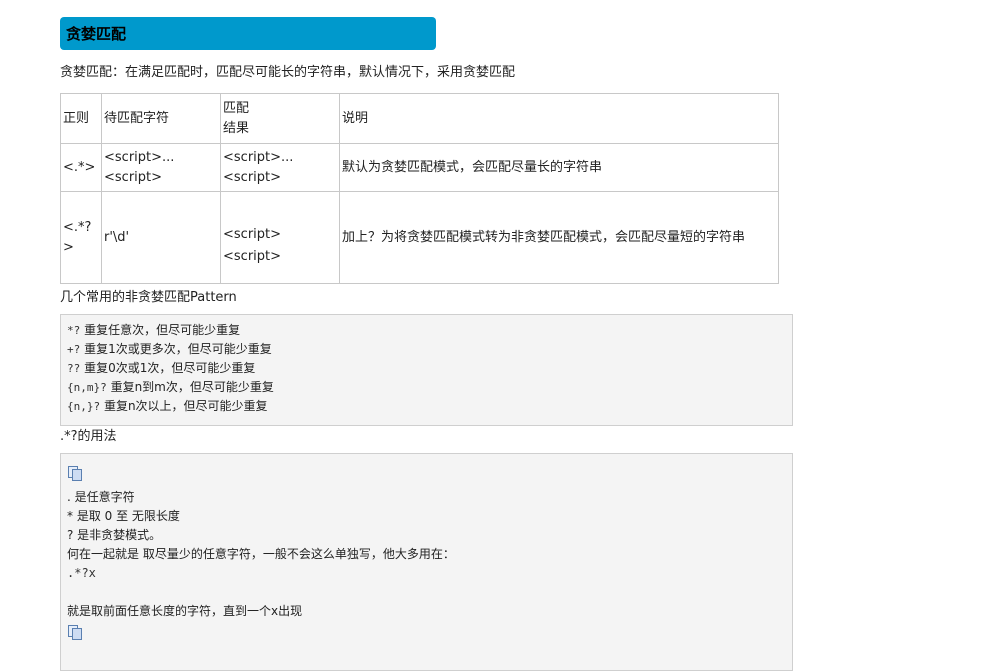  Describe the element at coordinates (81, 573) in the screenshot. I see `usage-line: .*?x` at that location.